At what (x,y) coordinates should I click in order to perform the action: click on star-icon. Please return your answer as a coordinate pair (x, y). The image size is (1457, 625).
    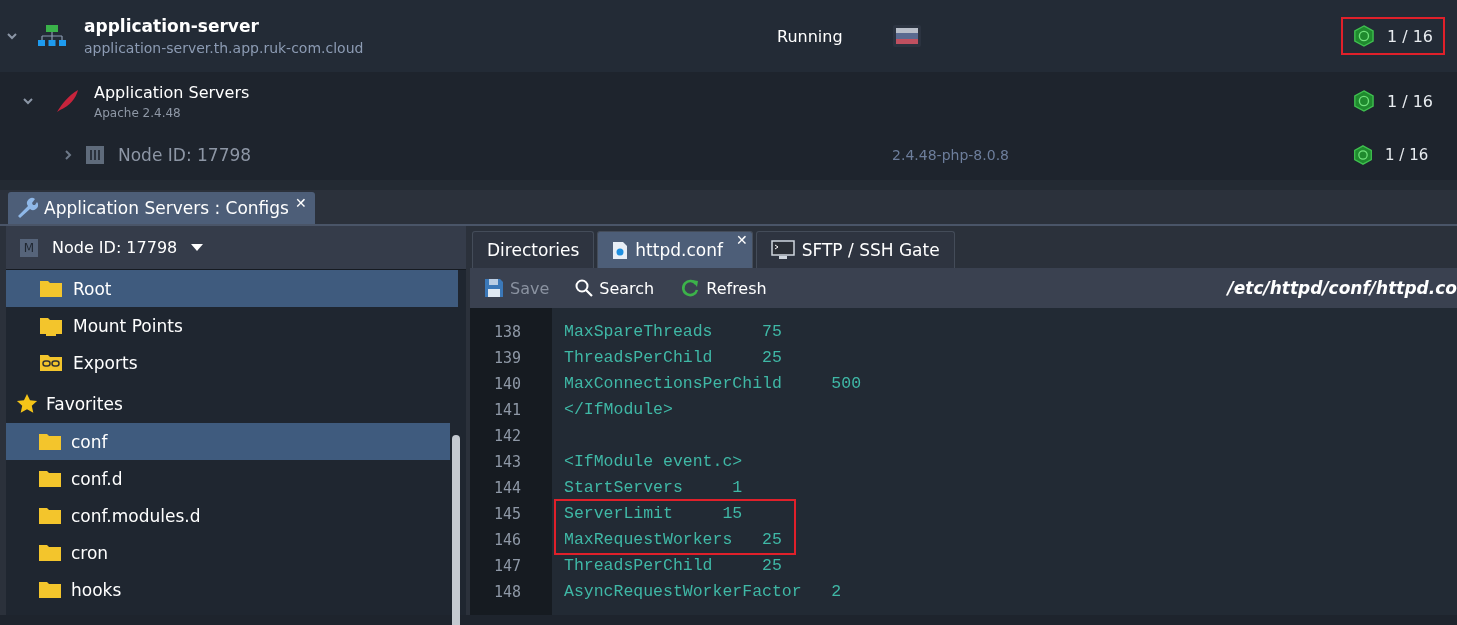
    Looking at the image, I should click on (27, 404).